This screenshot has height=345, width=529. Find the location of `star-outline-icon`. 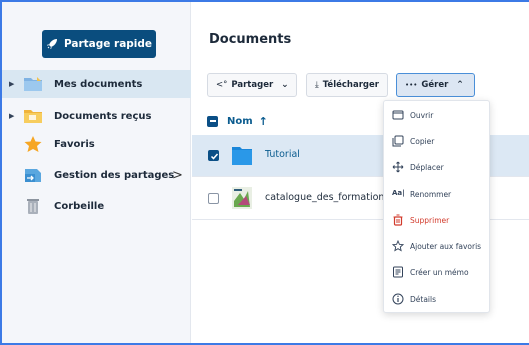

star-outline-icon is located at coordinates (398, 246).